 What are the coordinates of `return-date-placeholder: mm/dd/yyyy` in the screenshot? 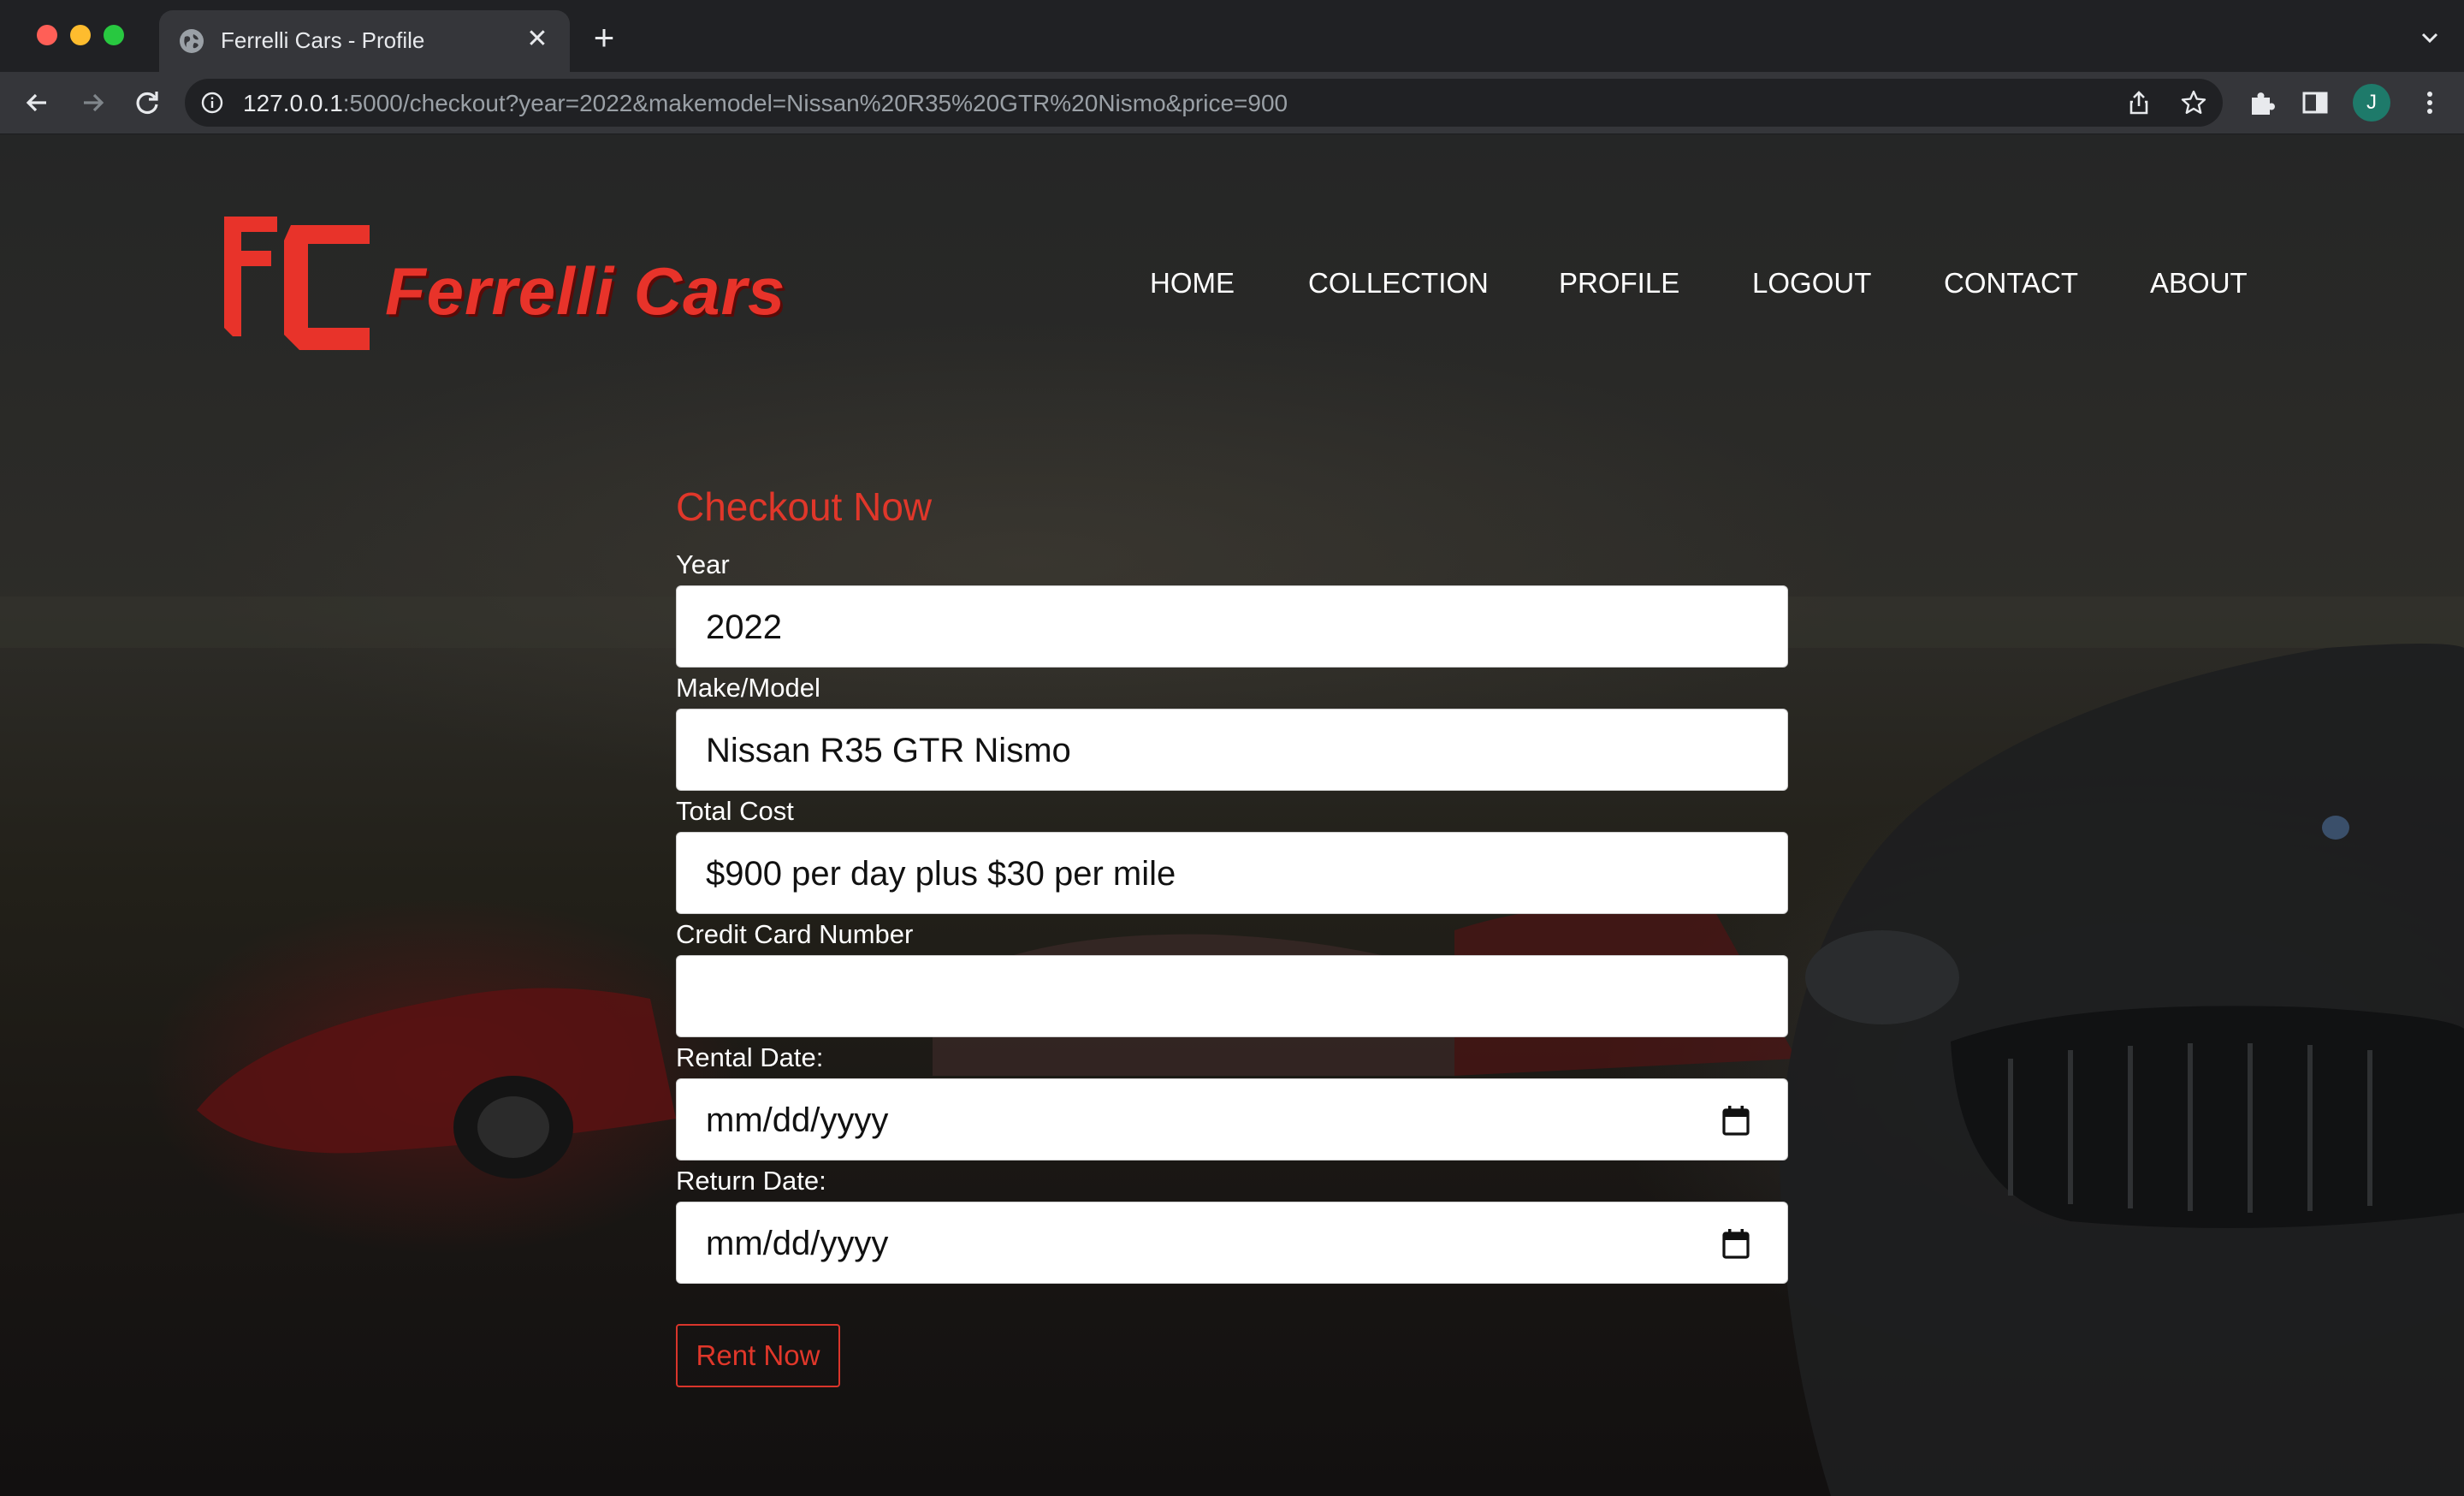 It's located at (797, 1243).